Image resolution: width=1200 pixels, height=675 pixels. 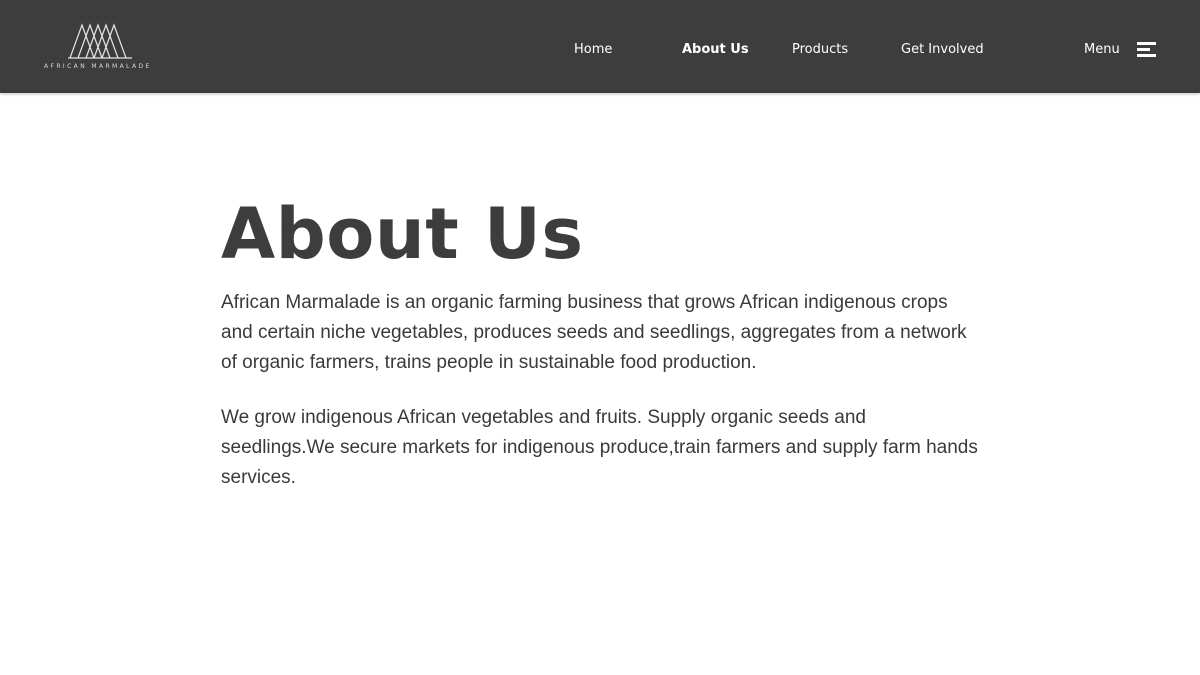 What do you see at coordinates (1102, 49) in the screenshot?
I see `menu-label: Menu` at bounding box center [1102, 49].